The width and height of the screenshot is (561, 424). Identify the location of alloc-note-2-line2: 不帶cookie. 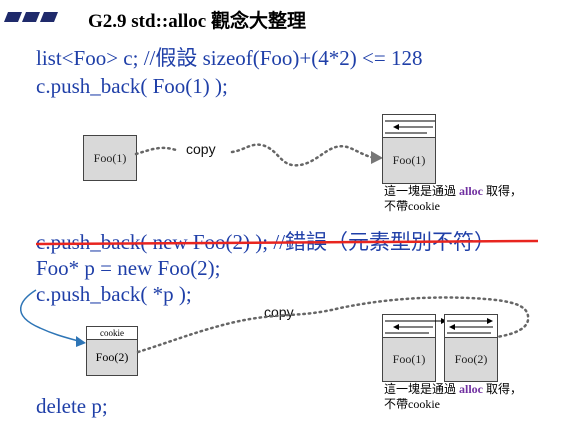
(412, 404).